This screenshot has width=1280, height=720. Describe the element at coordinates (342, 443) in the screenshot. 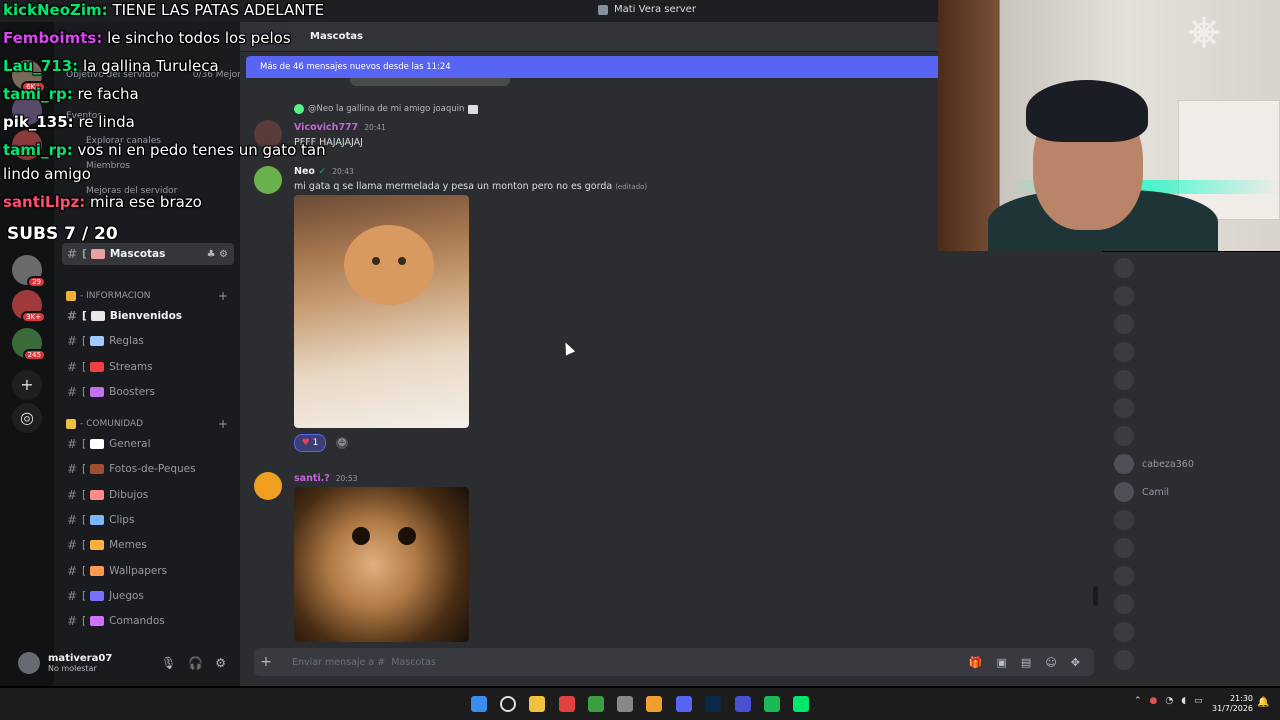

I see `add-reaction-icon: ☺` at that location.